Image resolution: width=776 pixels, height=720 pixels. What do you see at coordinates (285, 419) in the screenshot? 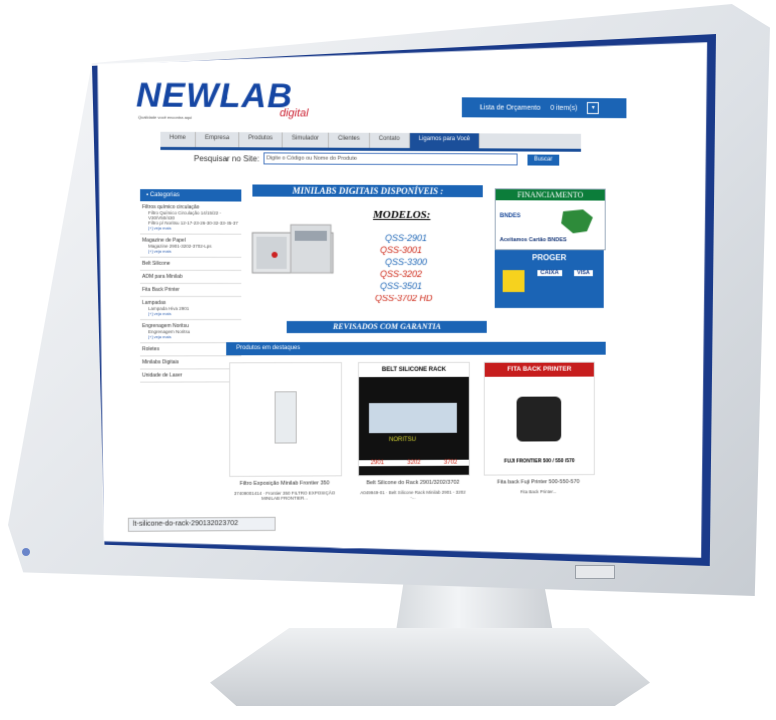
I see `product-image` at bounding box center [285, 419].